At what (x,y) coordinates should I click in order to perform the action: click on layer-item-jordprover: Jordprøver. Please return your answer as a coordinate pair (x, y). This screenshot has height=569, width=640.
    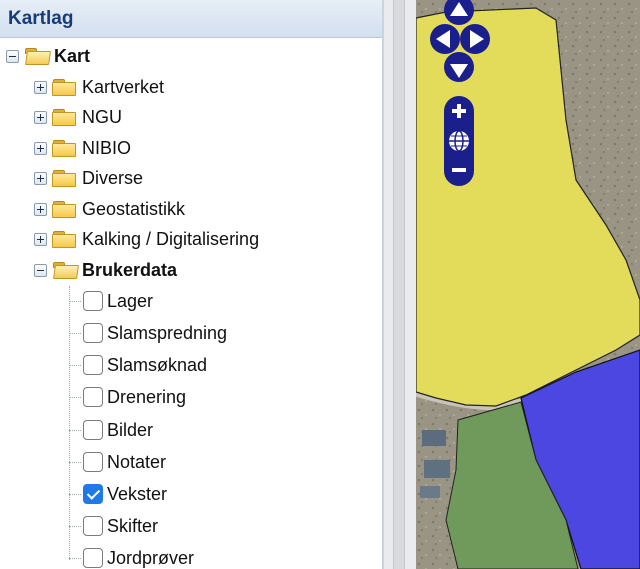
    Looking at the image, I should click on (138, 556).